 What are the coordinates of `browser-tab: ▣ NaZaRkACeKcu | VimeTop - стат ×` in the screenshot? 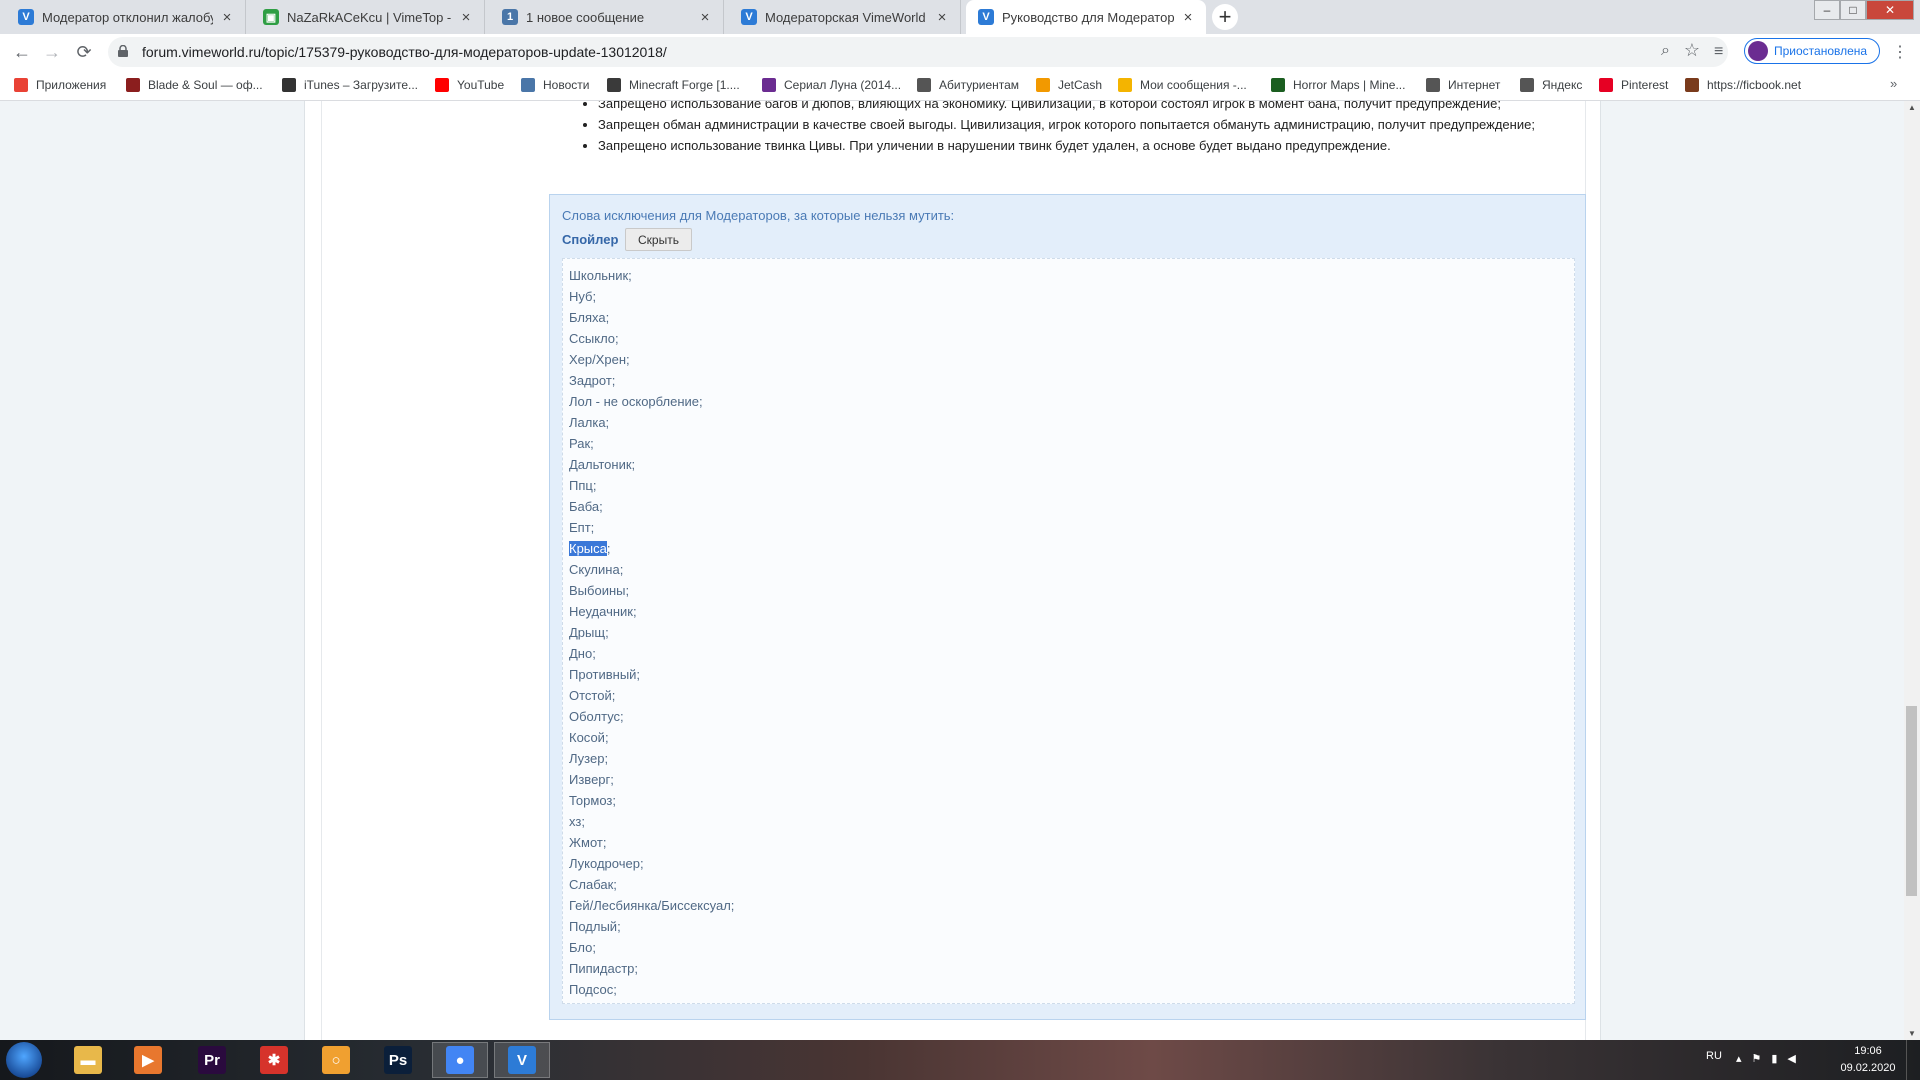 It's located at (368, 17).